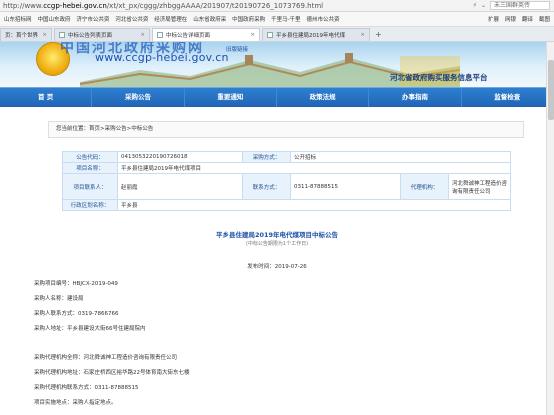 The image size is (554, 415). What do you see at coordinates (75, 5) in the screenshot?
I see `url-host: ccgp-hebei.gov.cn` at bounding box center [75, 5].